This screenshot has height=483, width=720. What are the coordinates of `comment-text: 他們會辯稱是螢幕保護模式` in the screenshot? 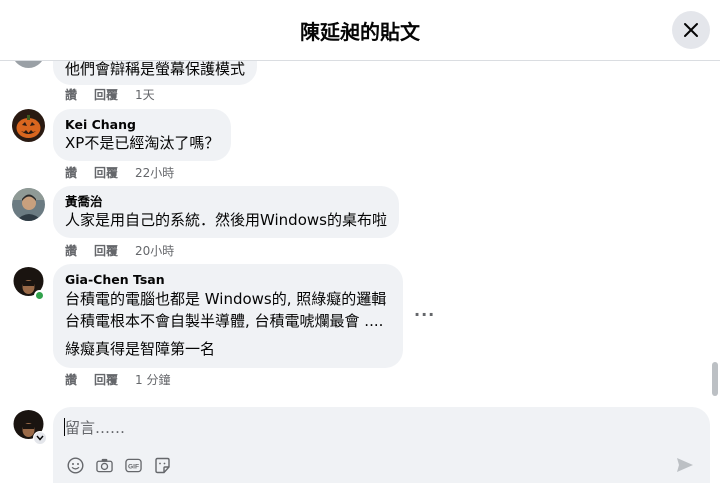 It's located at (155, 69).